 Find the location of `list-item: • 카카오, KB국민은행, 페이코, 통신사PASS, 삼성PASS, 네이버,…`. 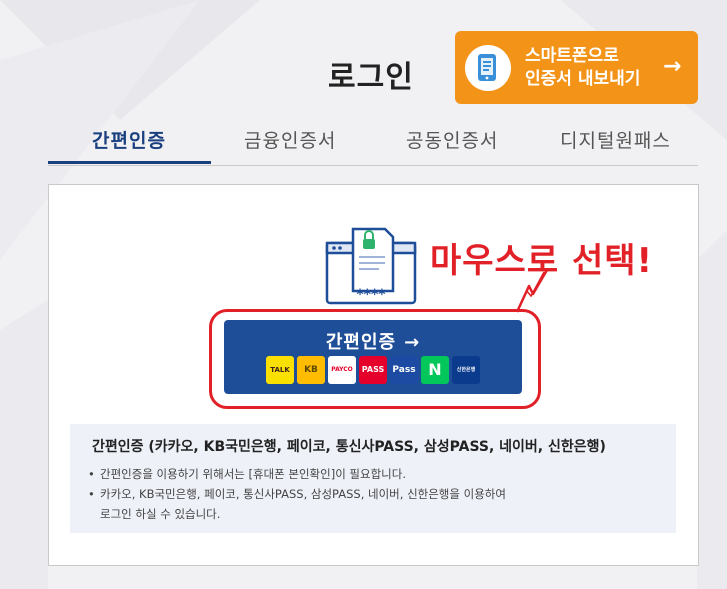

list-item: • 카카오, KB국민은행, 페이코, 통신사PASS, 삼성PASS, 네이버,… is located at coordinates (297, 494).